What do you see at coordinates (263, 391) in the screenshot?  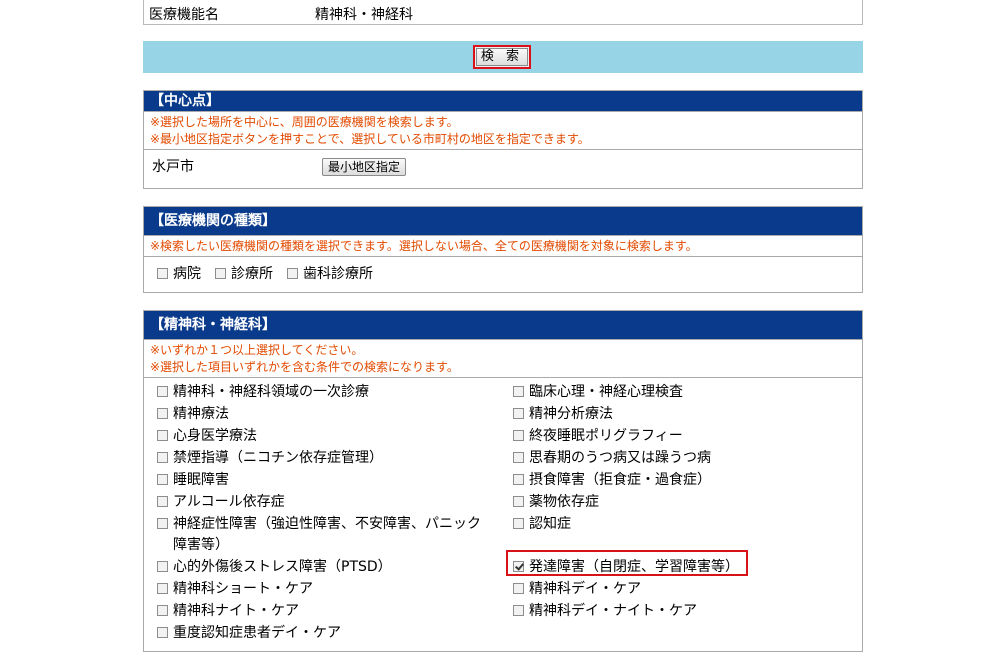 I see `option-psych-primary-care: 精神科・神経科領域の一次診療` at bounding box center [263, 391].